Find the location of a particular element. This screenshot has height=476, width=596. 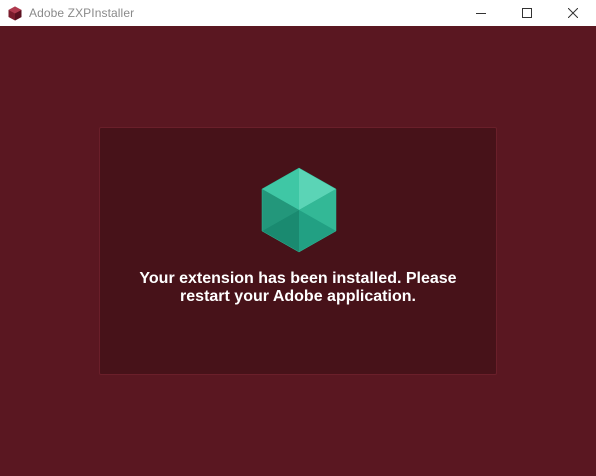

title-bar: Adobe ZXPInstaller is located at coordinates (298, 13).